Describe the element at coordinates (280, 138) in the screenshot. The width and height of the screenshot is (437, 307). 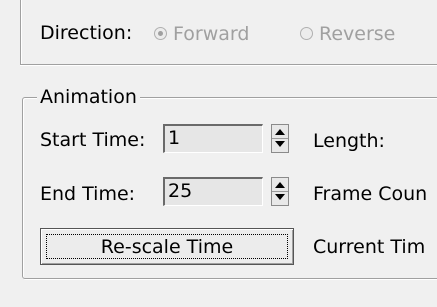
I see `start-time-spinner` at that location.